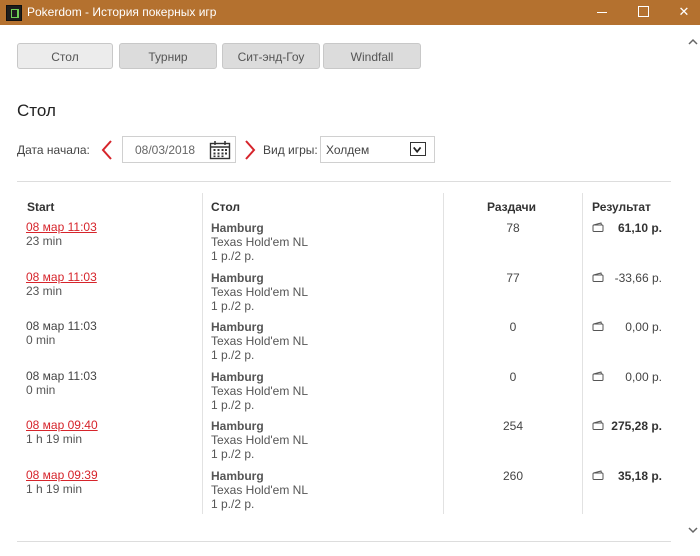  Describe the element at coordinates (513, 426) in the screenshot. I see `hands-count: 254` at that location.